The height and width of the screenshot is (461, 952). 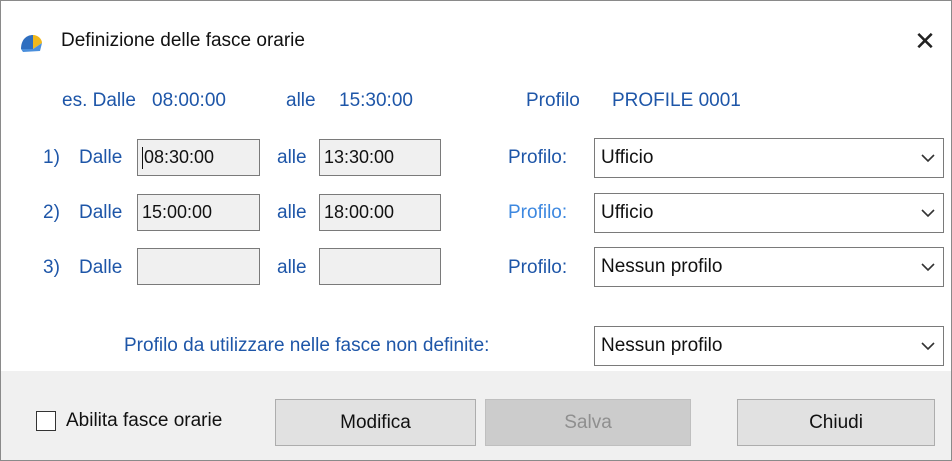 I want to click on range-2-profile-label: Profilo:, so click(x=538, y=212).